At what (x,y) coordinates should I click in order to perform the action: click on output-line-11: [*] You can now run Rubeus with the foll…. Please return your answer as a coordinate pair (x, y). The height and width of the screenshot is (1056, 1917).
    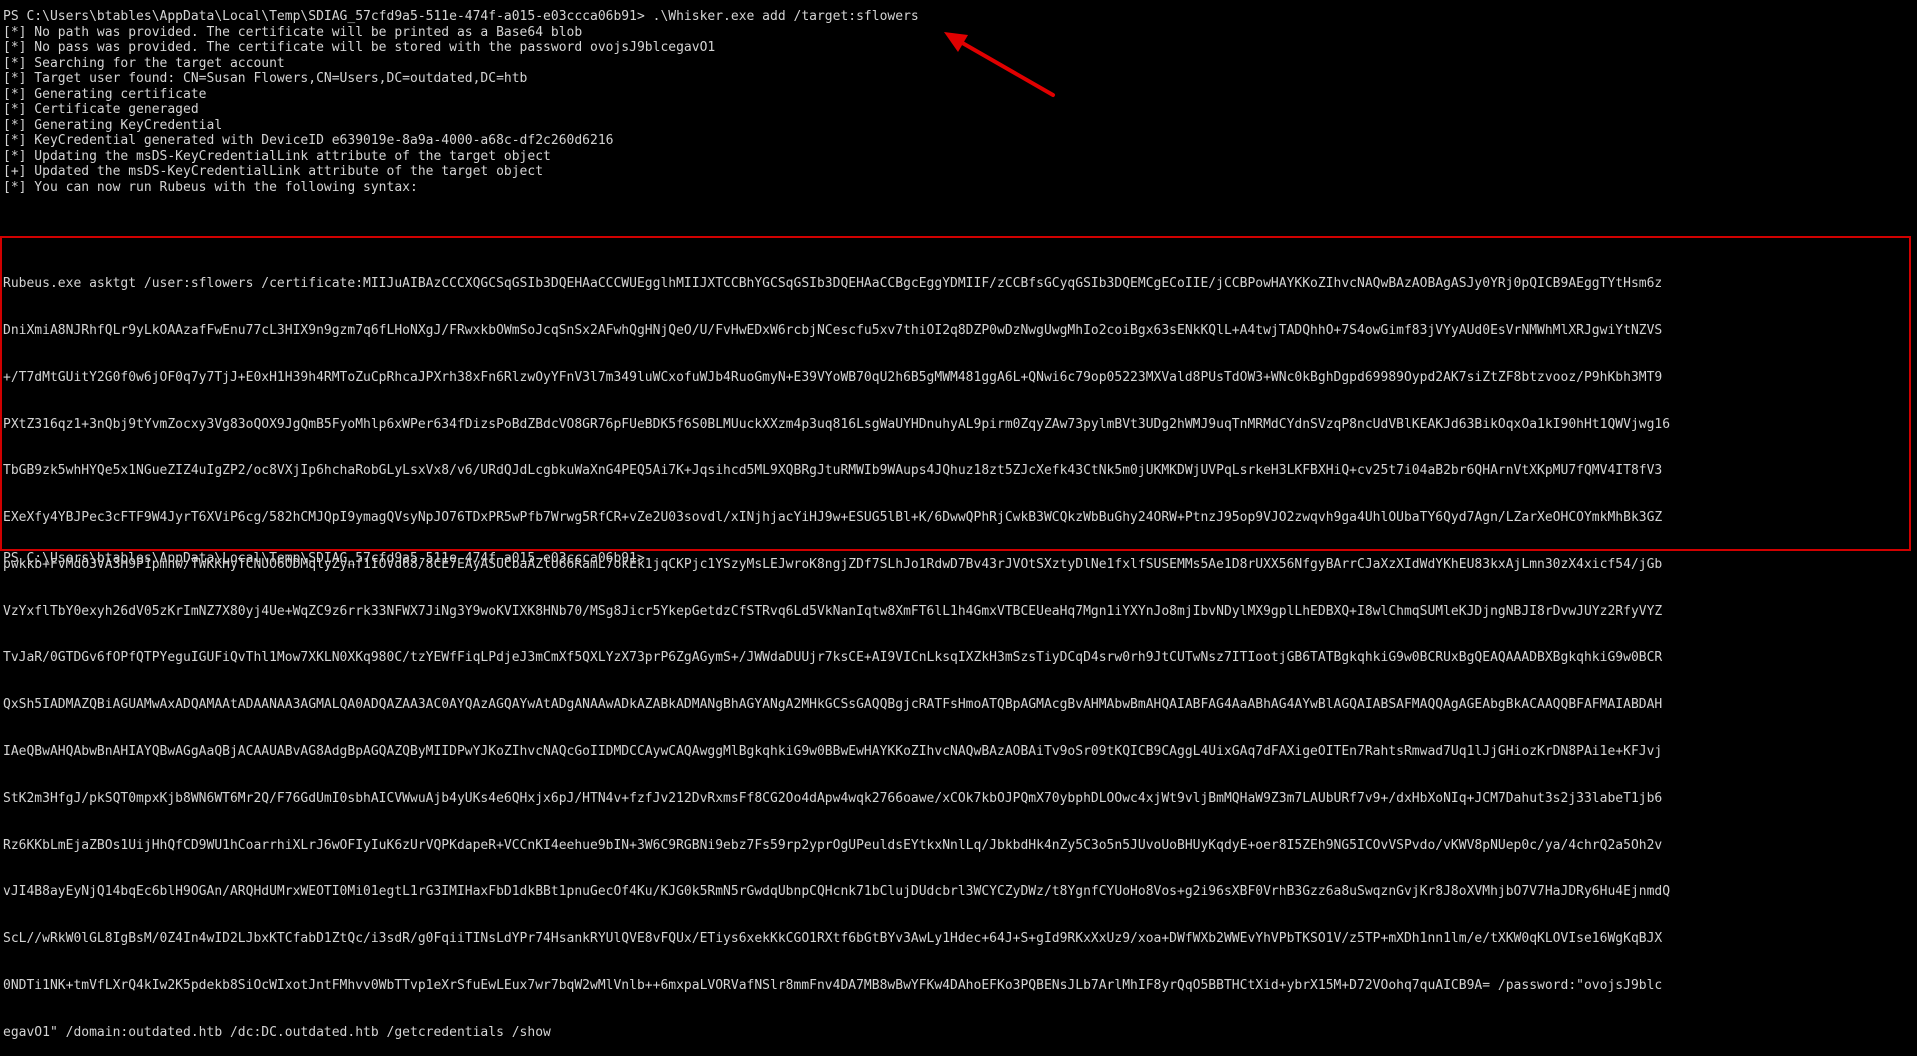
    Looking at the image, I should click on (210, 187).